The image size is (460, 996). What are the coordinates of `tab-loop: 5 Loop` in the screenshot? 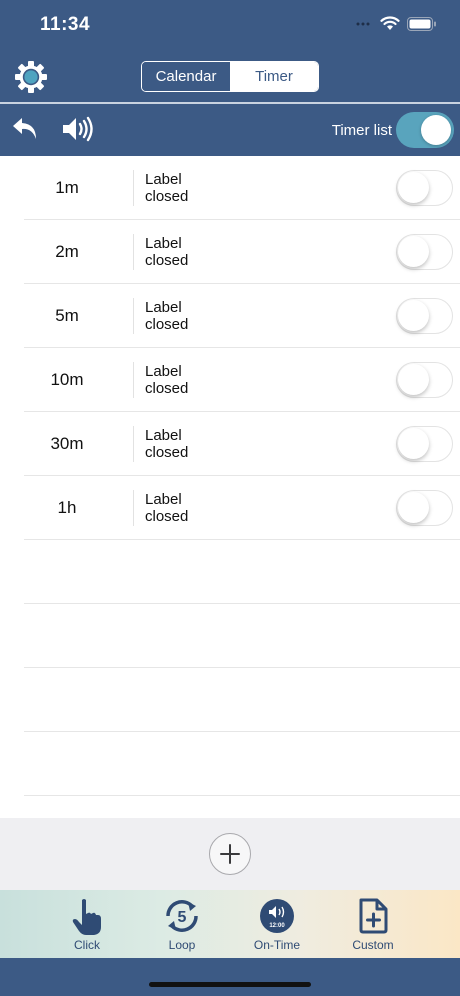 It's located at (182, 924).